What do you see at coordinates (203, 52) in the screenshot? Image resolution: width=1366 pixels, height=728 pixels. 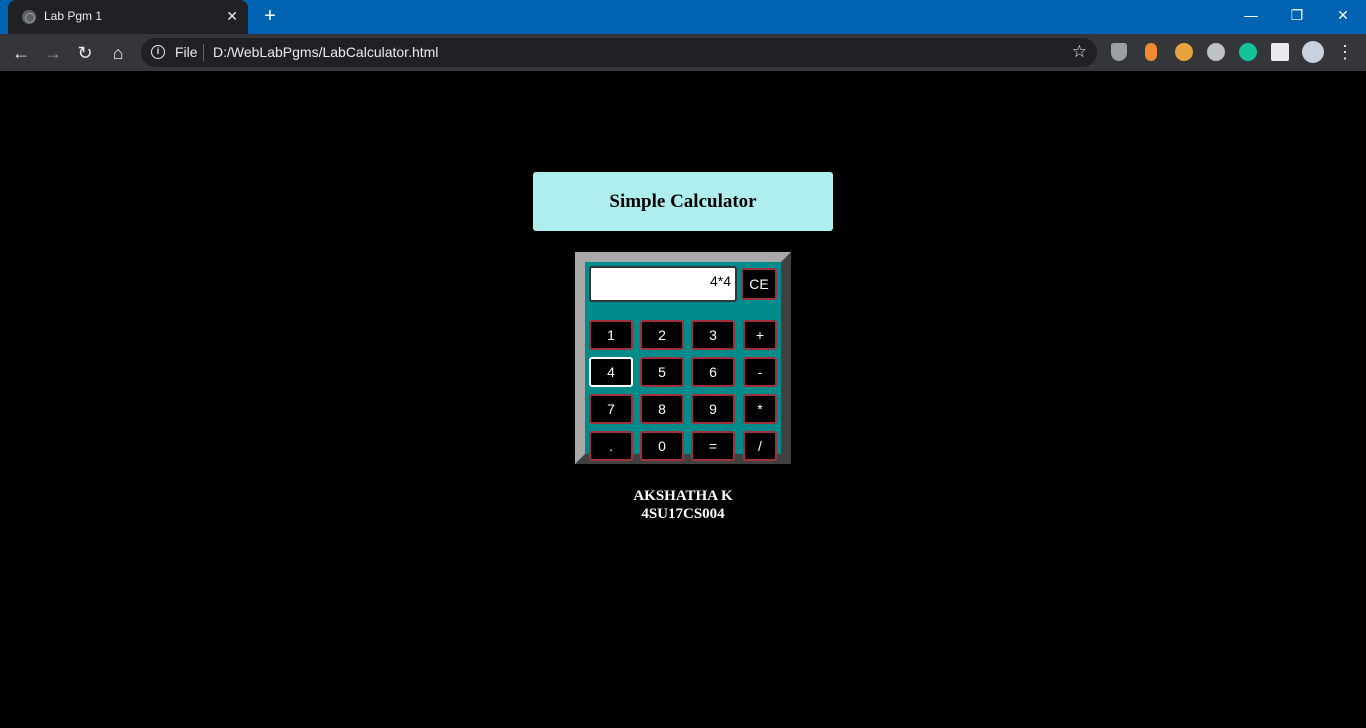 I see `divider` at bounding box center [203, 52].